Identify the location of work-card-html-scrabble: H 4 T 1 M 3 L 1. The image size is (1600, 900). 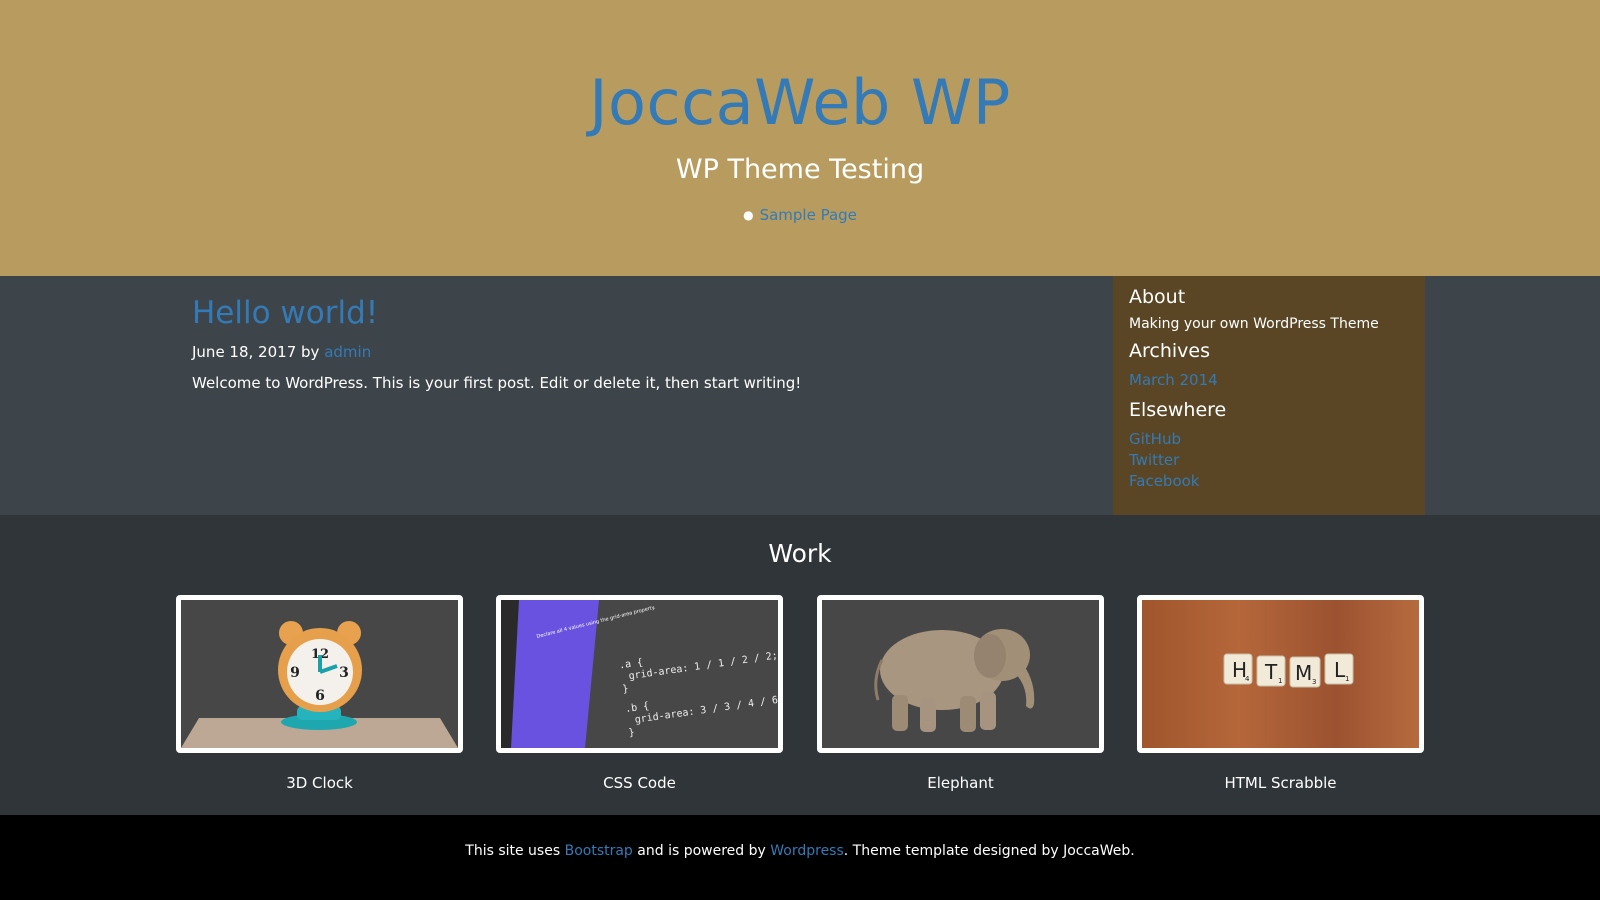
(1280, 674).